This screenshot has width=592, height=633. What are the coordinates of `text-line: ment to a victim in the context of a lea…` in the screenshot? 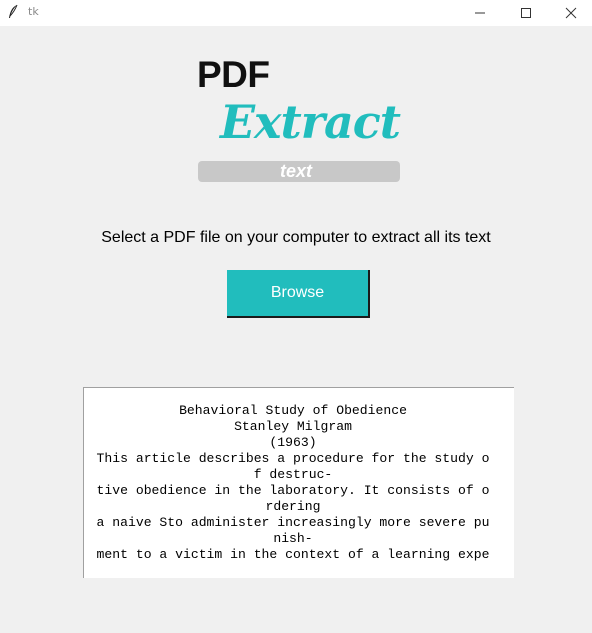 It's located at (293, 554).